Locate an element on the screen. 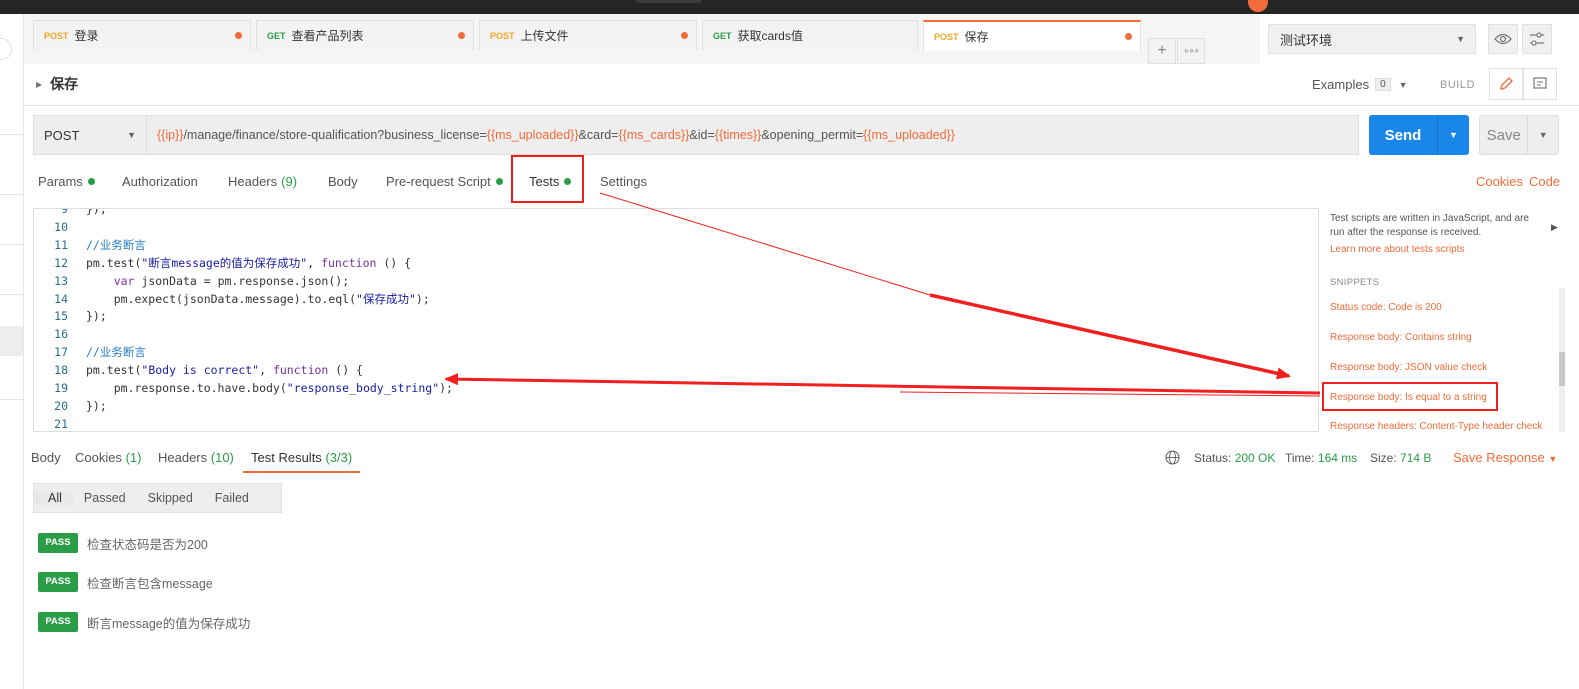 This screenshot has height=689, width=1579. snippets-scrollbar is located at coordinates (1562, 360).